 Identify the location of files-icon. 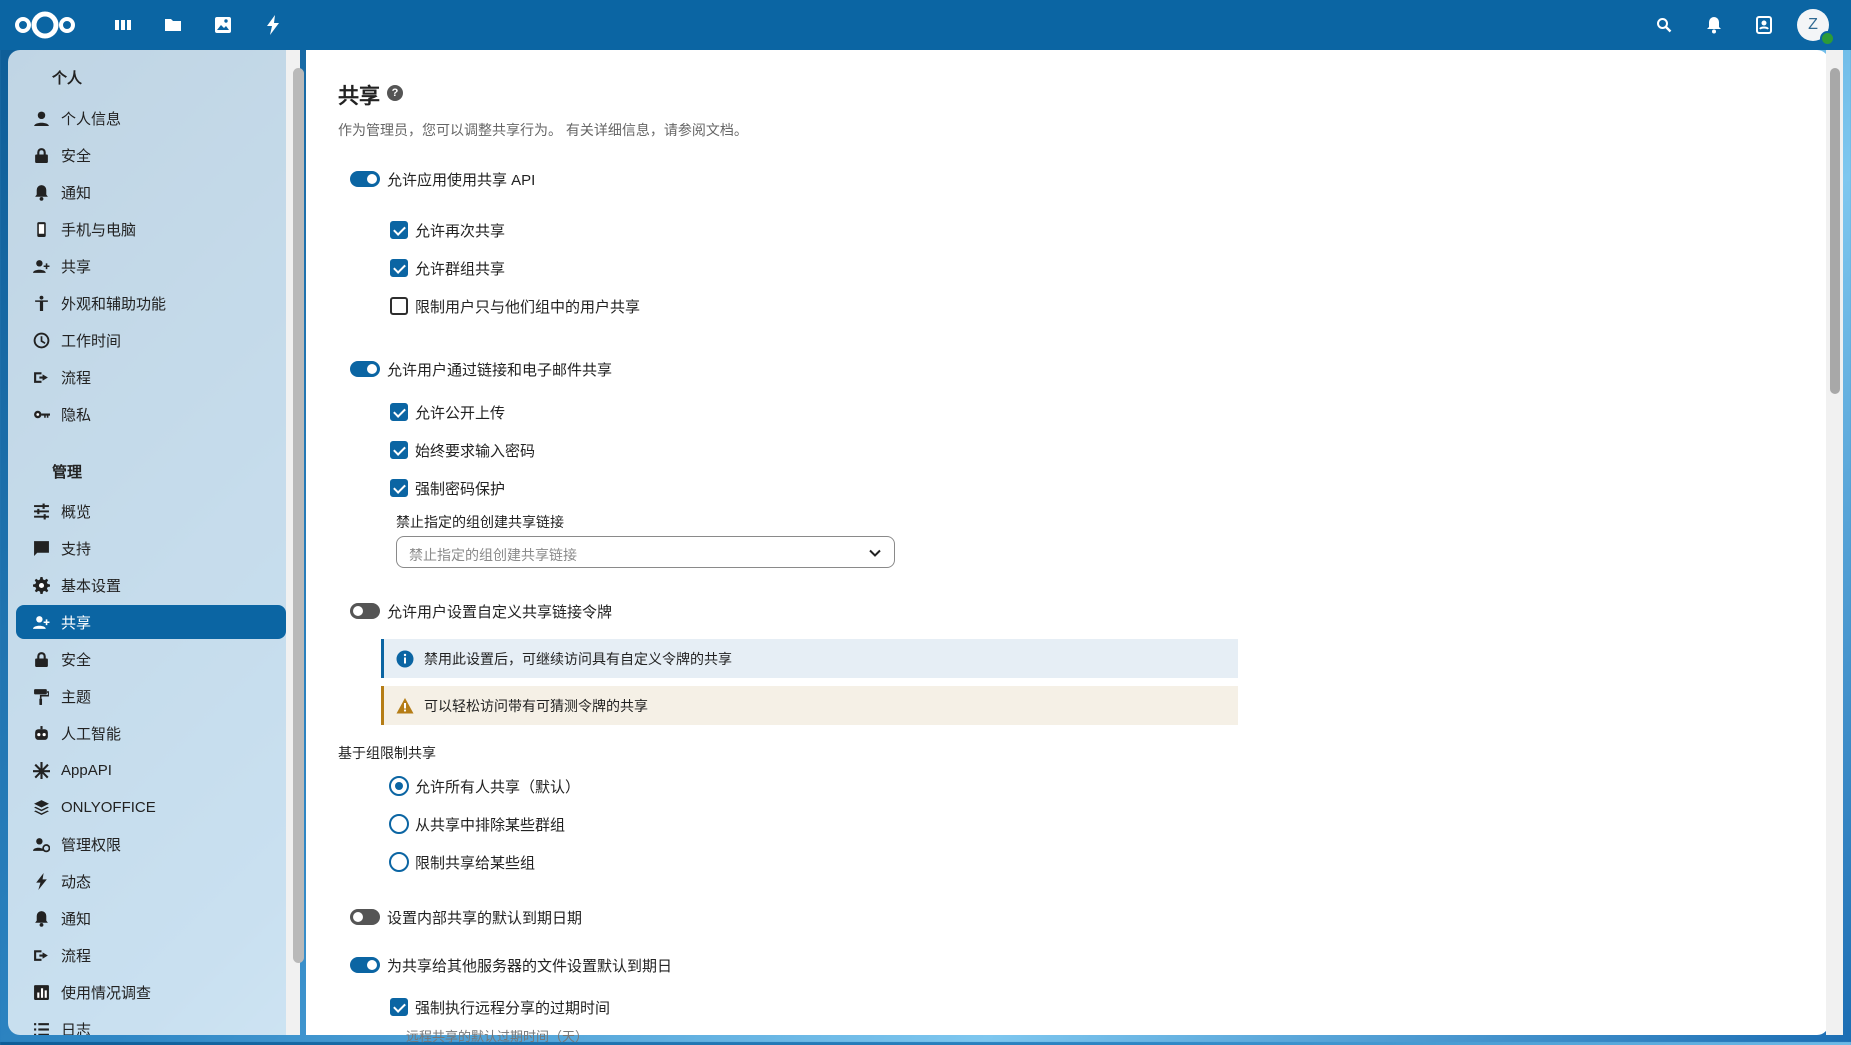
(173, 25).